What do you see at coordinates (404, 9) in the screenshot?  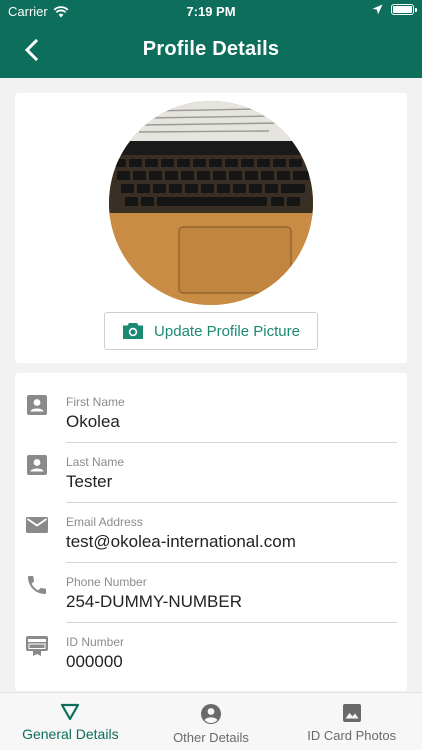 I see `battery-icon` at bounding box center [404, 9].